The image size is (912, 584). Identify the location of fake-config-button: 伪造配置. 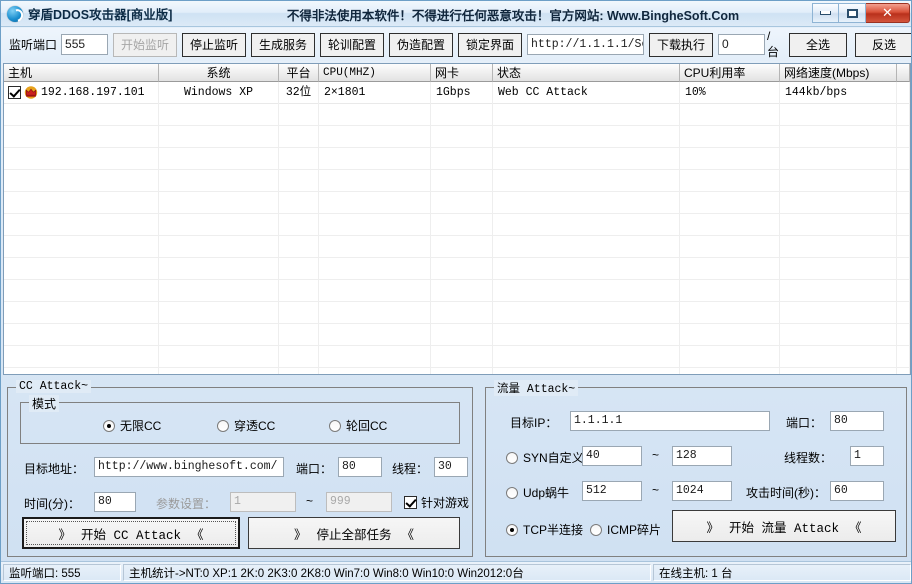
(421, 44).